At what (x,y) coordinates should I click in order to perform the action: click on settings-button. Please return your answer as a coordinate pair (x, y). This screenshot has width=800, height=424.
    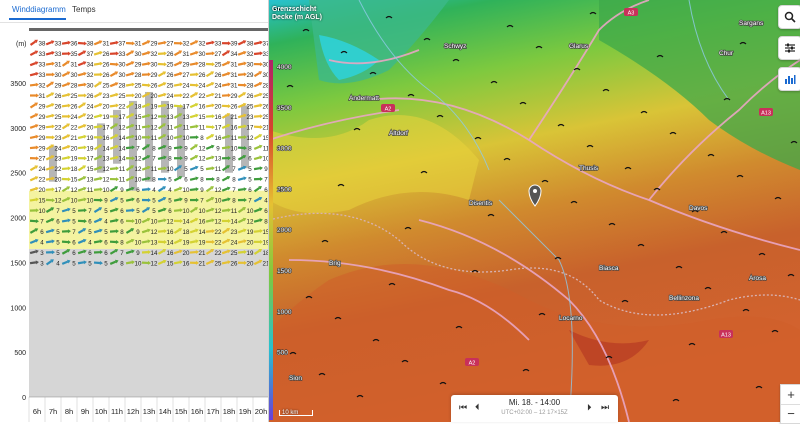
    Looking at the image, I should click on (789, 48).